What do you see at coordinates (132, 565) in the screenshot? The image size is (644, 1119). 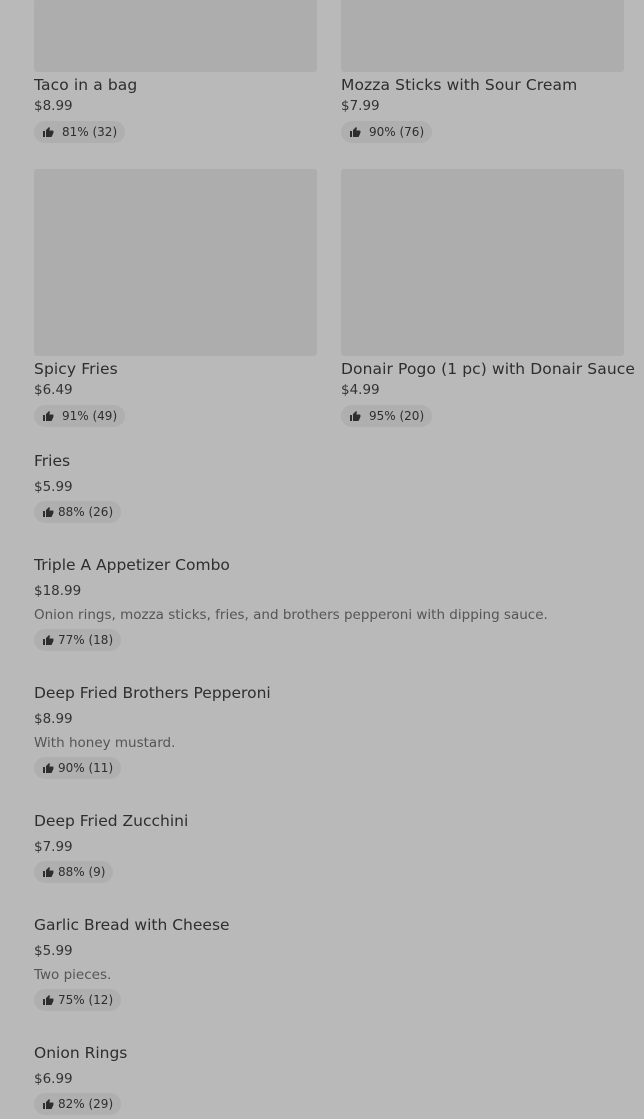 I see `menu-item-title: Triple A Appetizer Combo` at bounding box center [132, 565].